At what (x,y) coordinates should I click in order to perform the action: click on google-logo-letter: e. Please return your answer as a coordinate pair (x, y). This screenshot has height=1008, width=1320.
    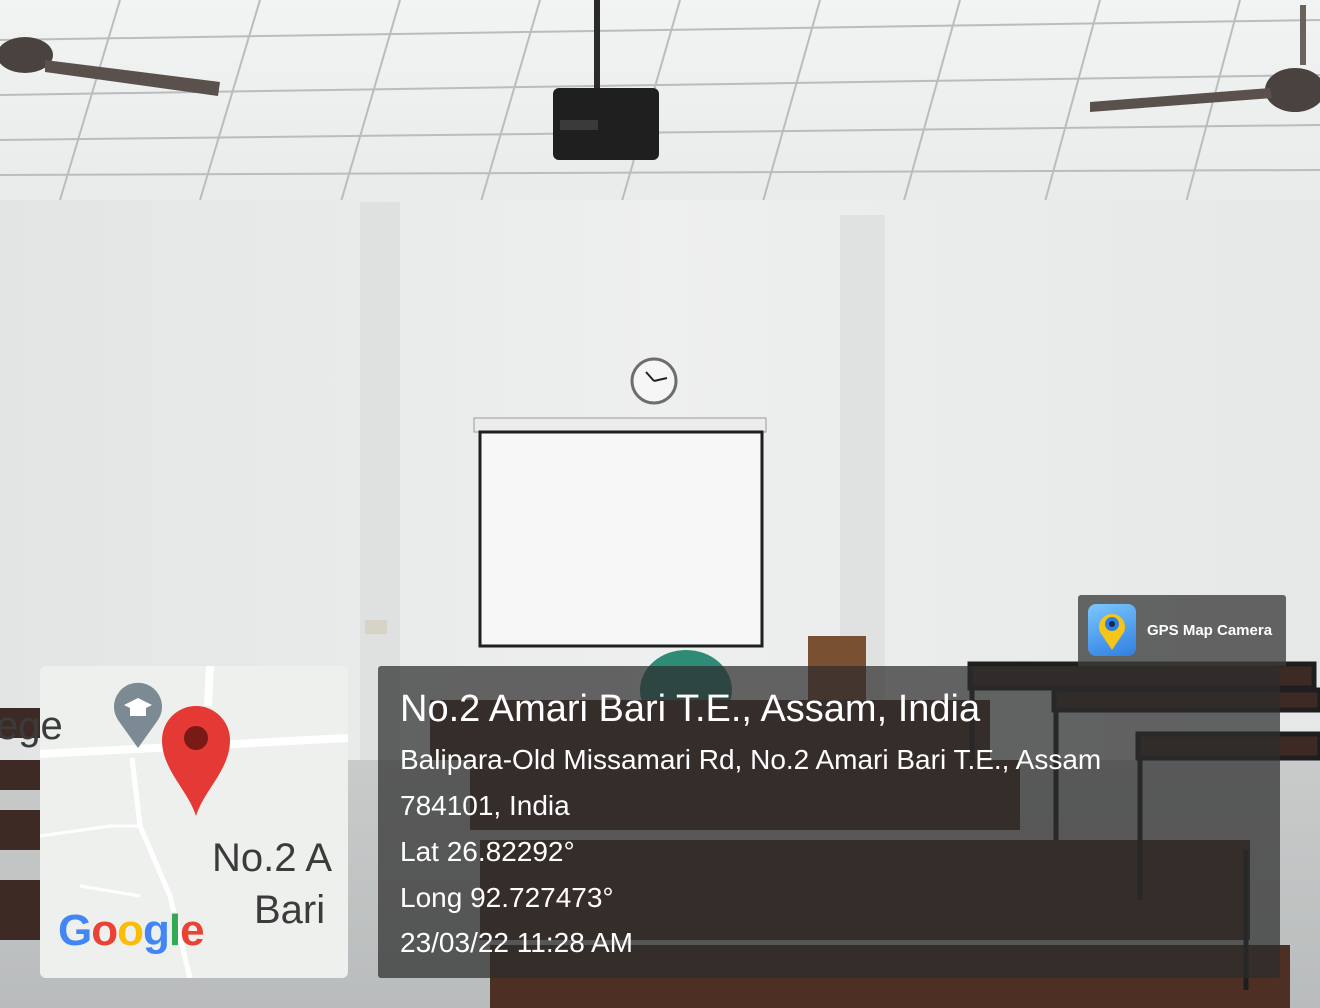
    Looking at the image, I should click on (192, 930).